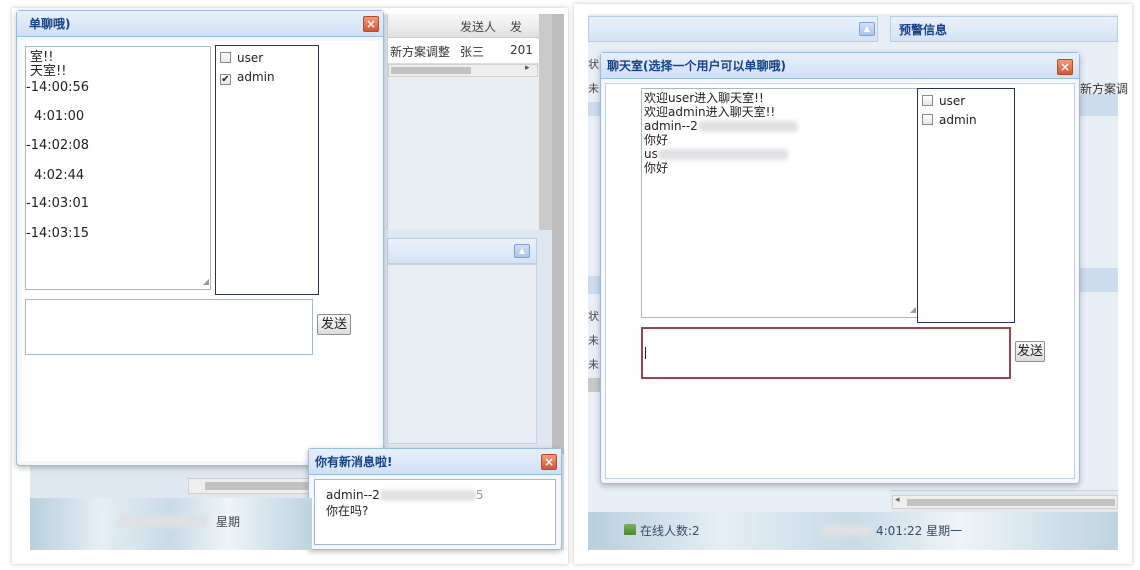 The height and width of the screenshot is (570, 1140). What do you see at coordinates (59, 175) in the screenshot?
I see `message-line: 4:02:44` at bounding box center [59, 175].